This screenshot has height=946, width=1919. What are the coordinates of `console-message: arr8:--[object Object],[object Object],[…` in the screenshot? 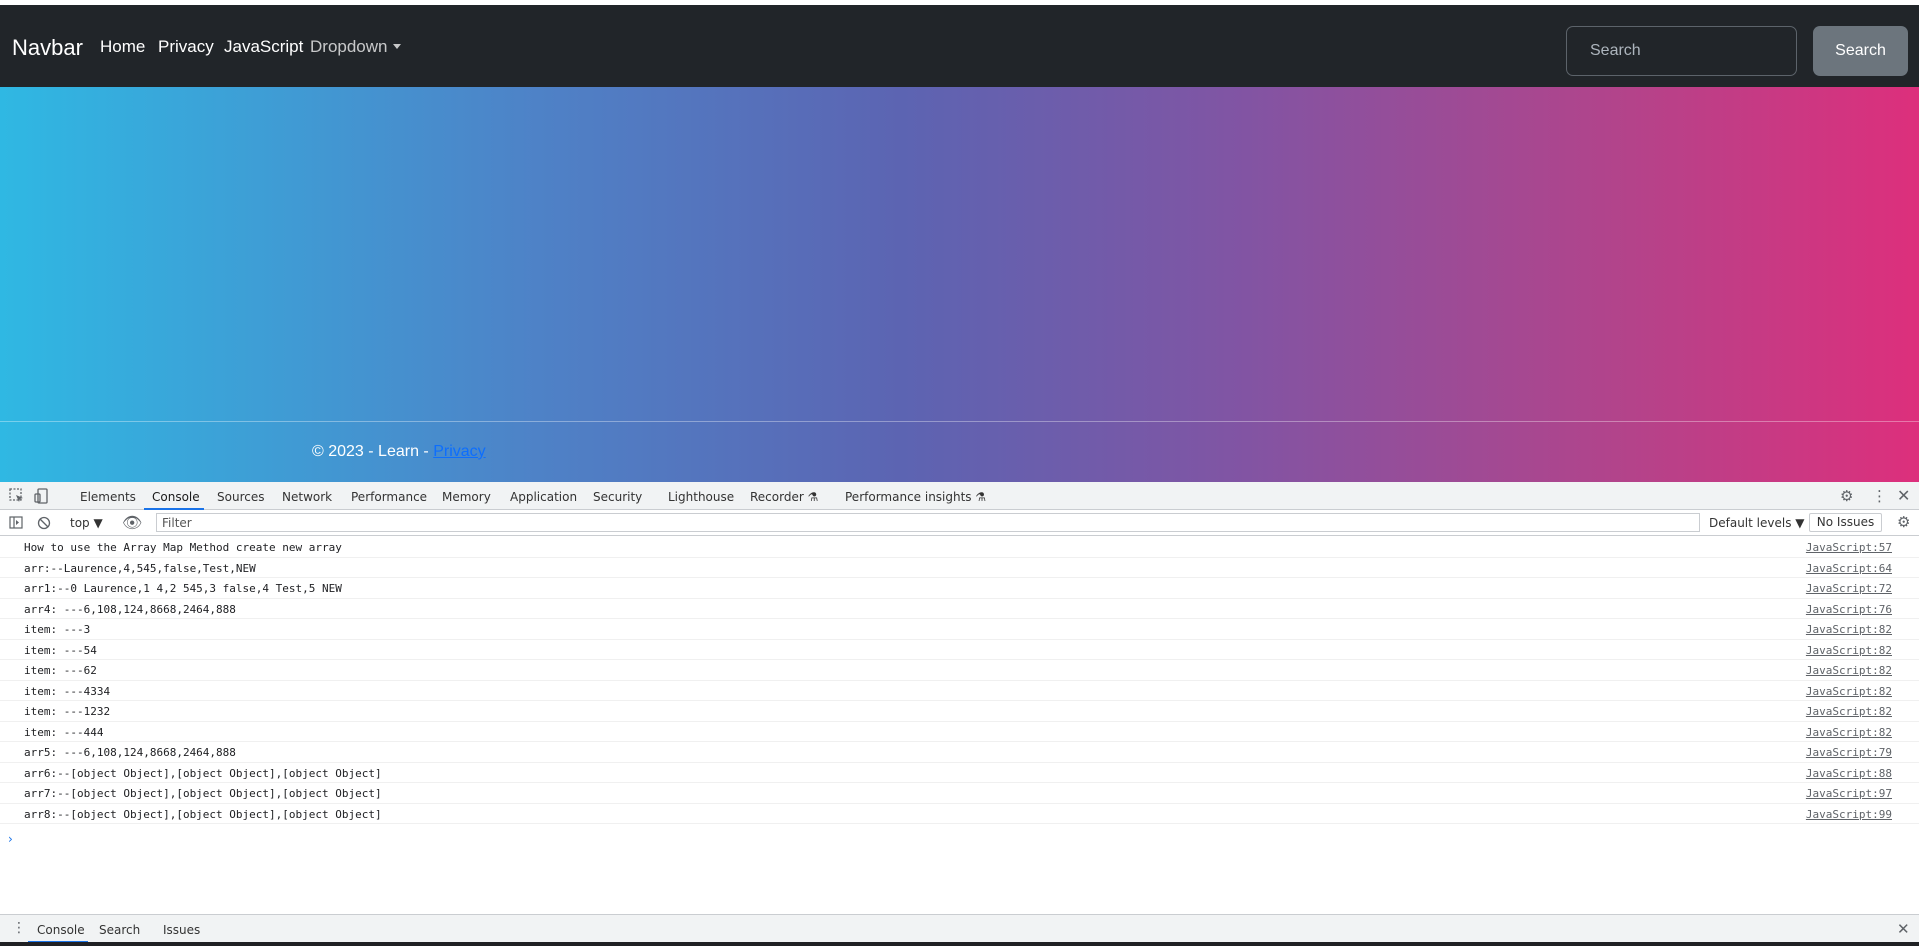 It's located at (203, 814).